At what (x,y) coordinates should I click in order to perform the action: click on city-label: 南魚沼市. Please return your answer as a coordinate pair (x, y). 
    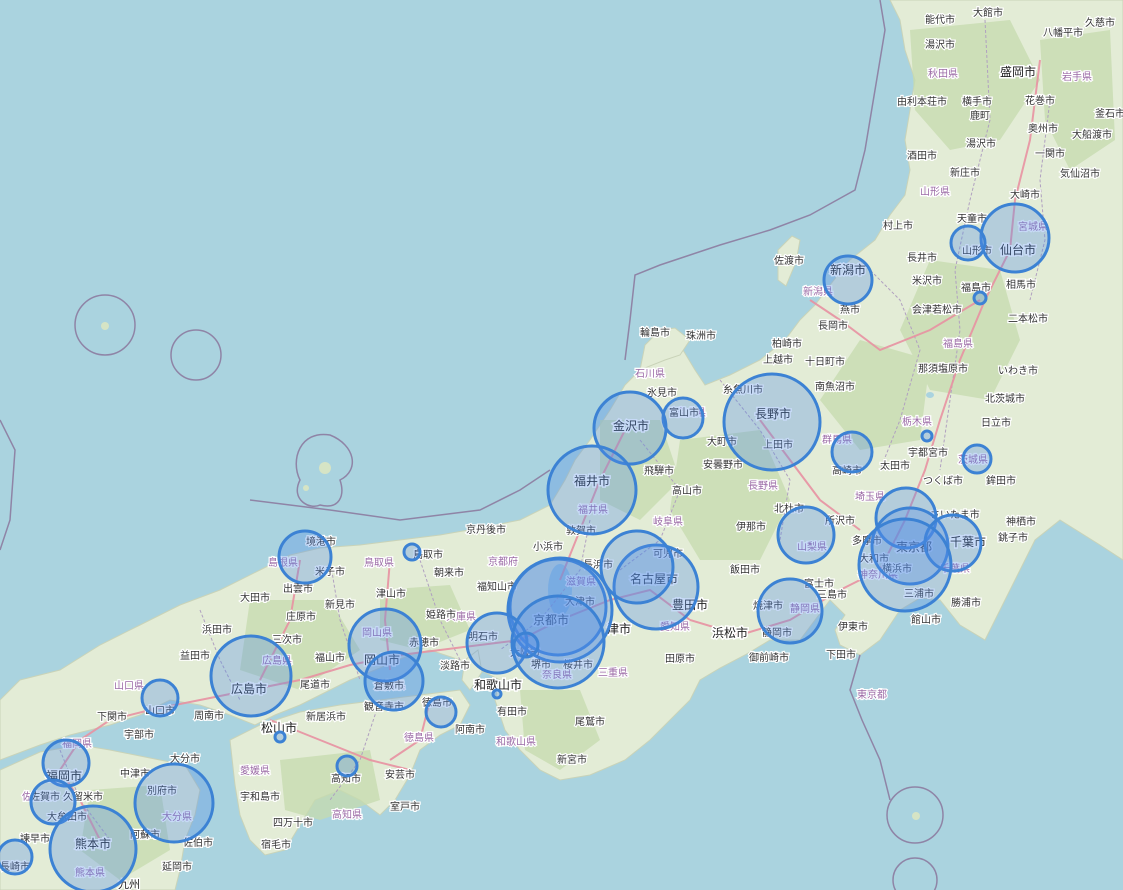
    Looking at the image, I should click on (835, 386).